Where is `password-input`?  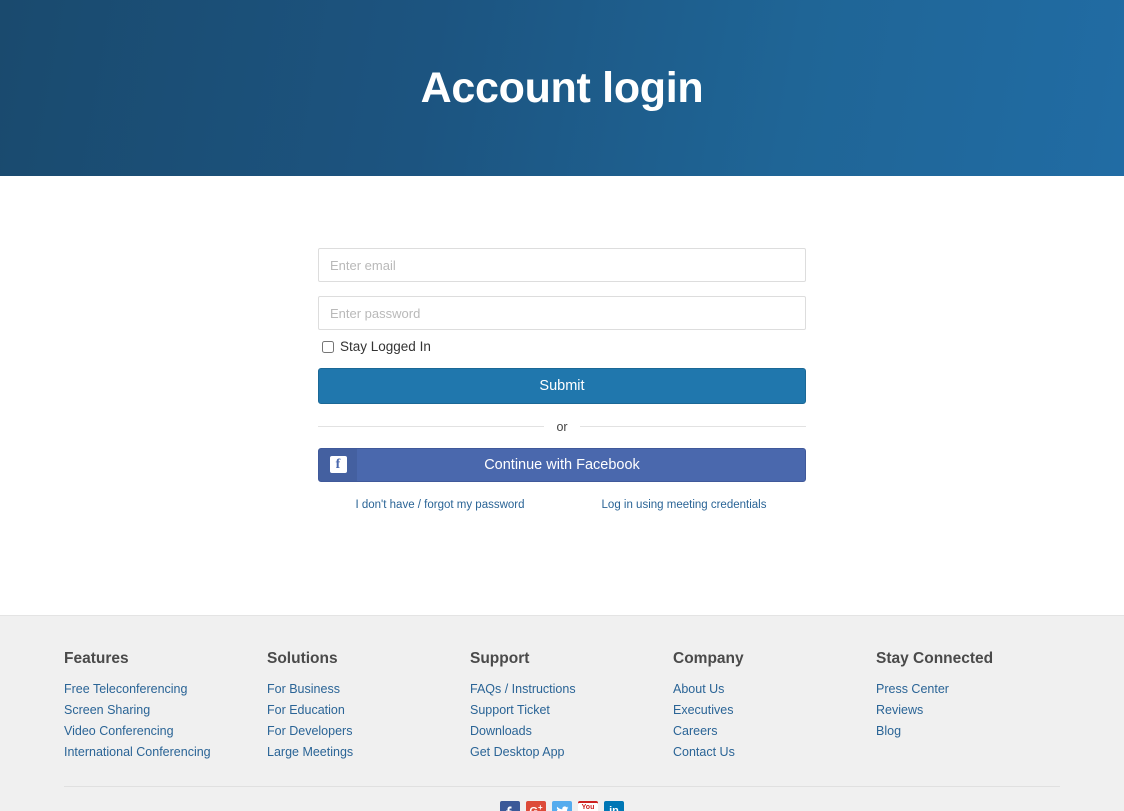 password-input is located at coordinates (562, 313).